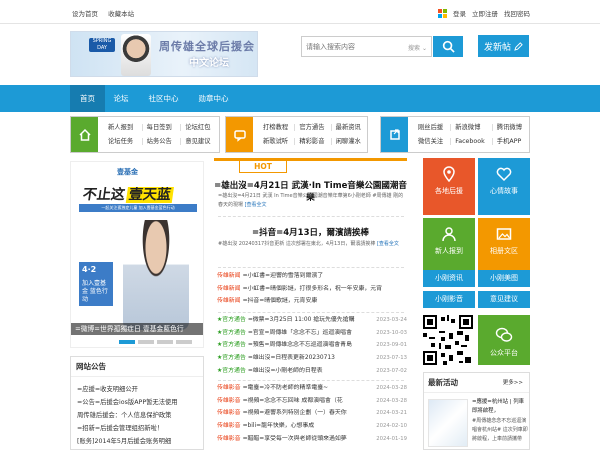  Describe the element at coordinates (277, 127) in the screenshot. I see `quick-link: 打榜教程` at that location.